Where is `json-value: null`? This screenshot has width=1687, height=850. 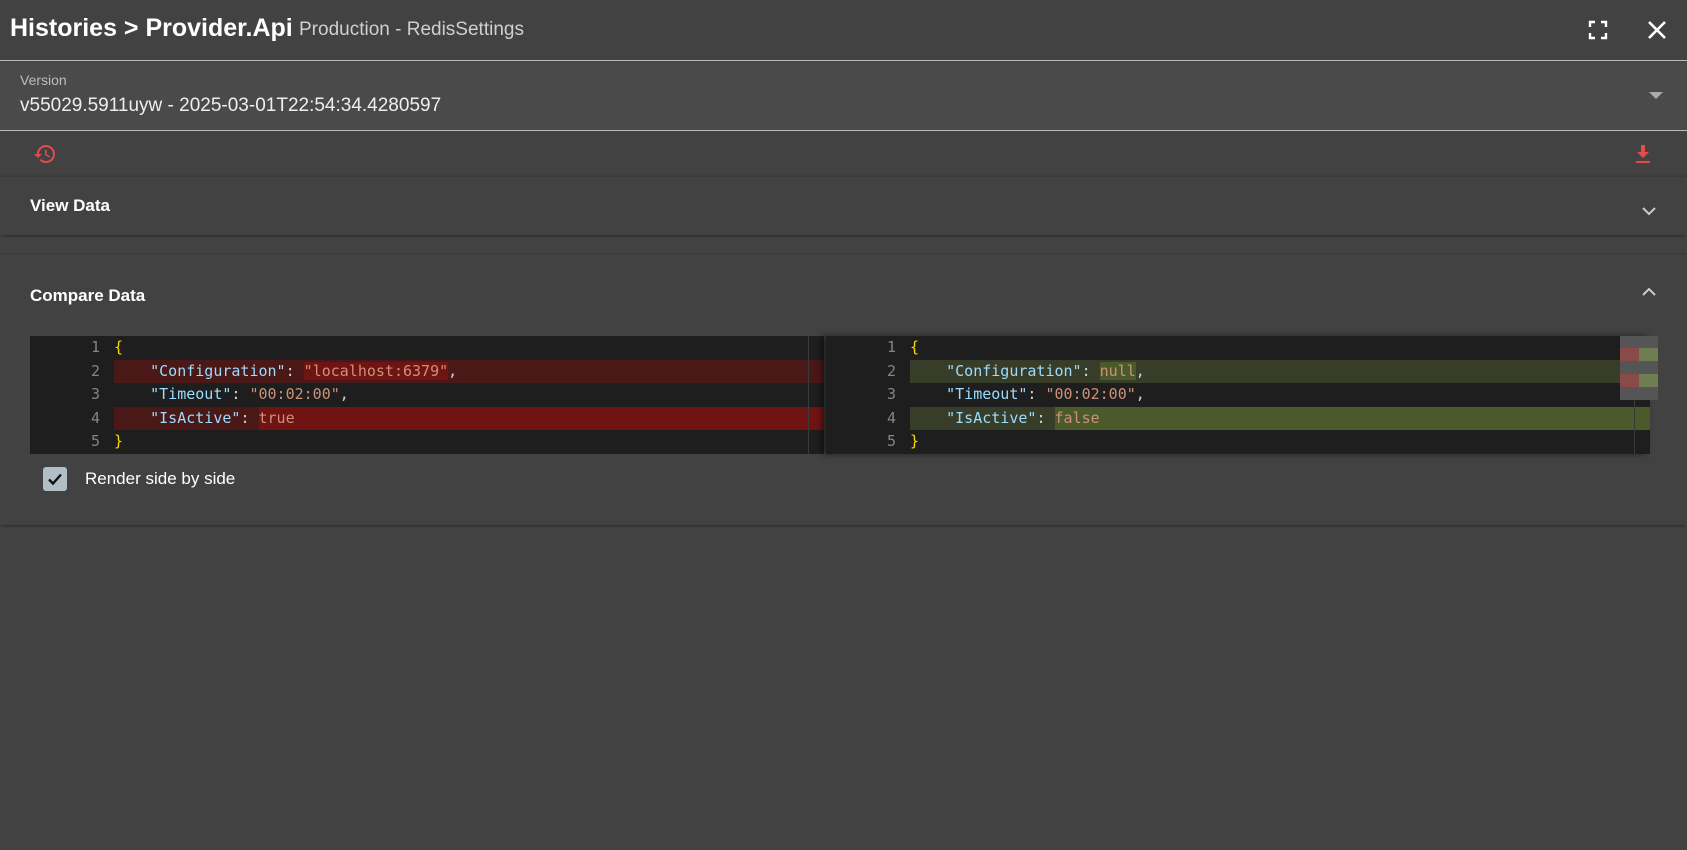 json-value: null is located at coordinates (1117, 370).